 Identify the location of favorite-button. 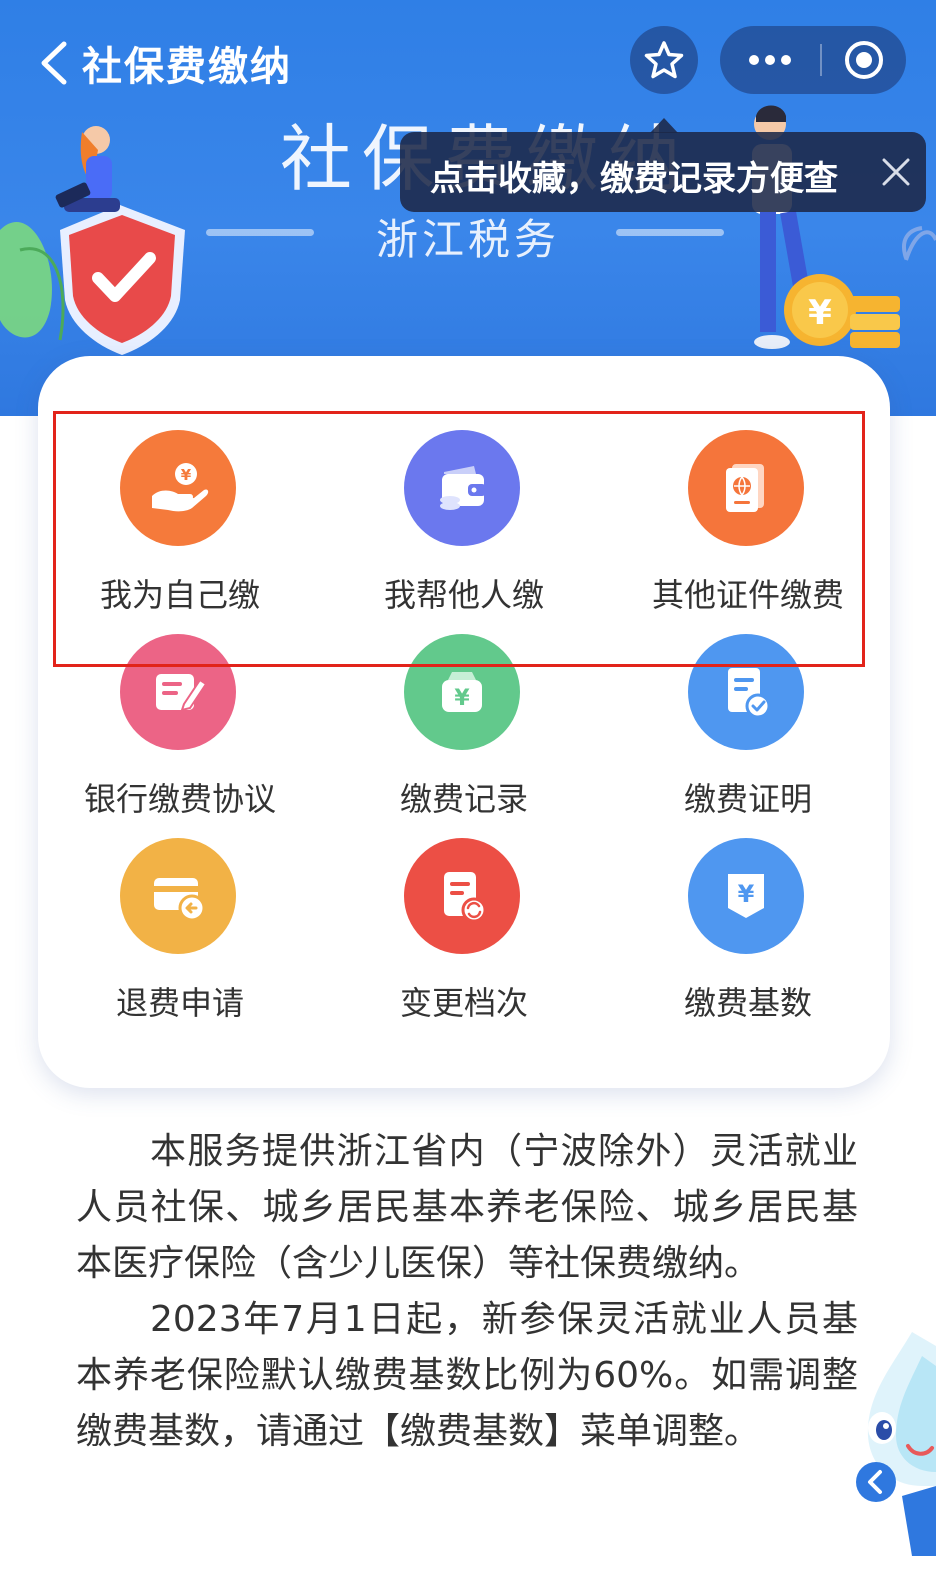
(664, 60).